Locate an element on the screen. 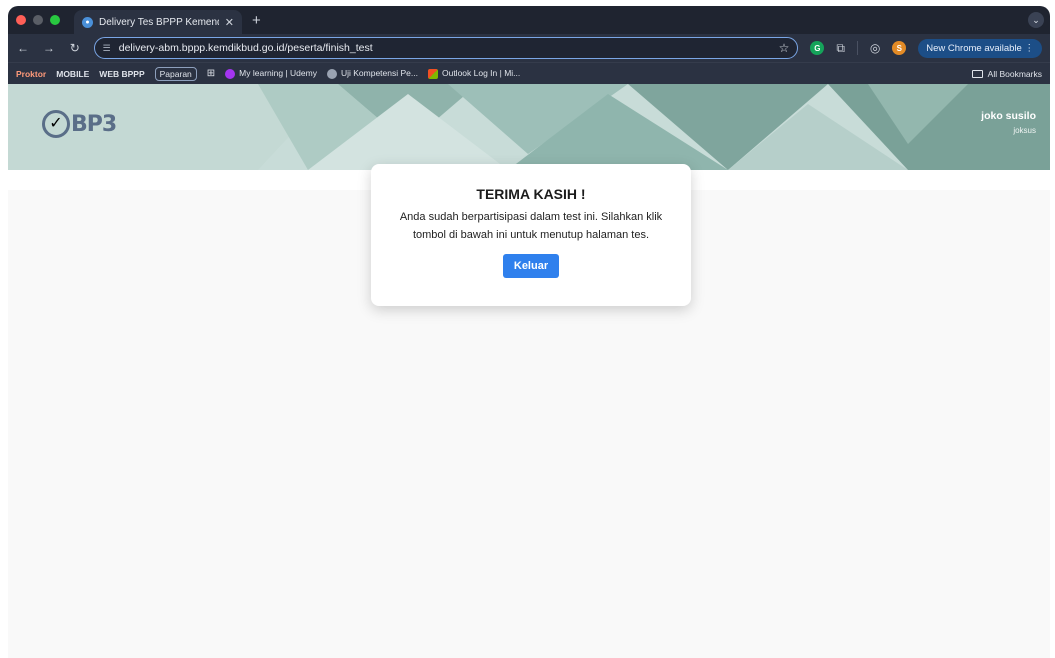 Image resolution: width=1055 pixels, height=658 pixels. toolbar-divider is located at coordinates (857, 48).